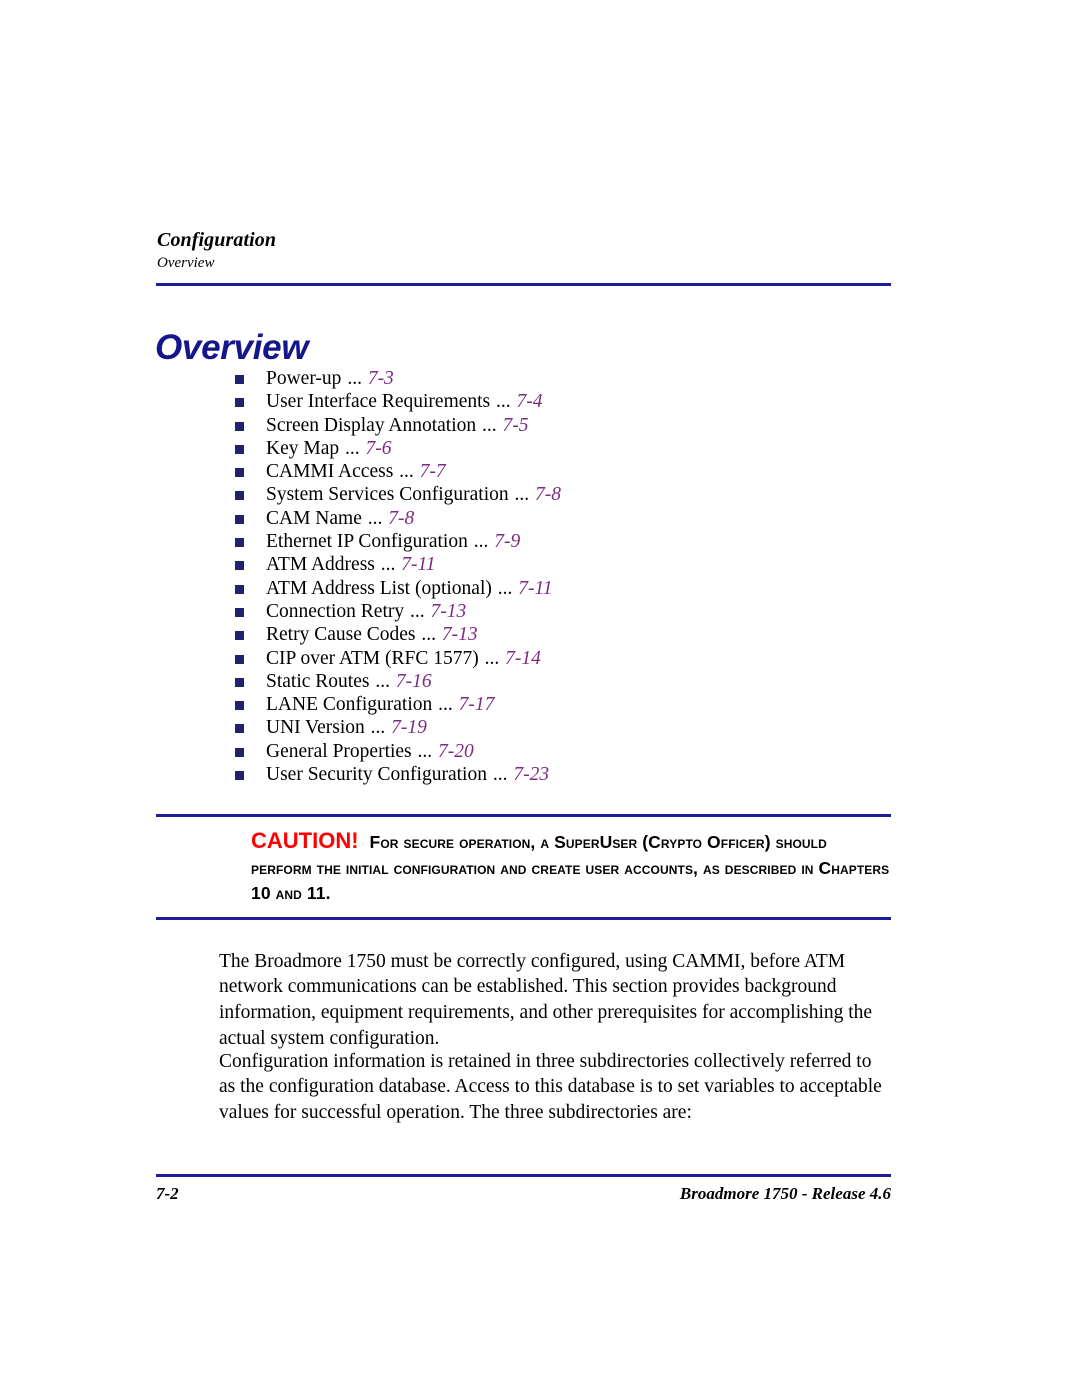  Describe the element at coordinates (371, 425) in the screenshot. I see `list-item-label: Screen Display Annotation` at that location.